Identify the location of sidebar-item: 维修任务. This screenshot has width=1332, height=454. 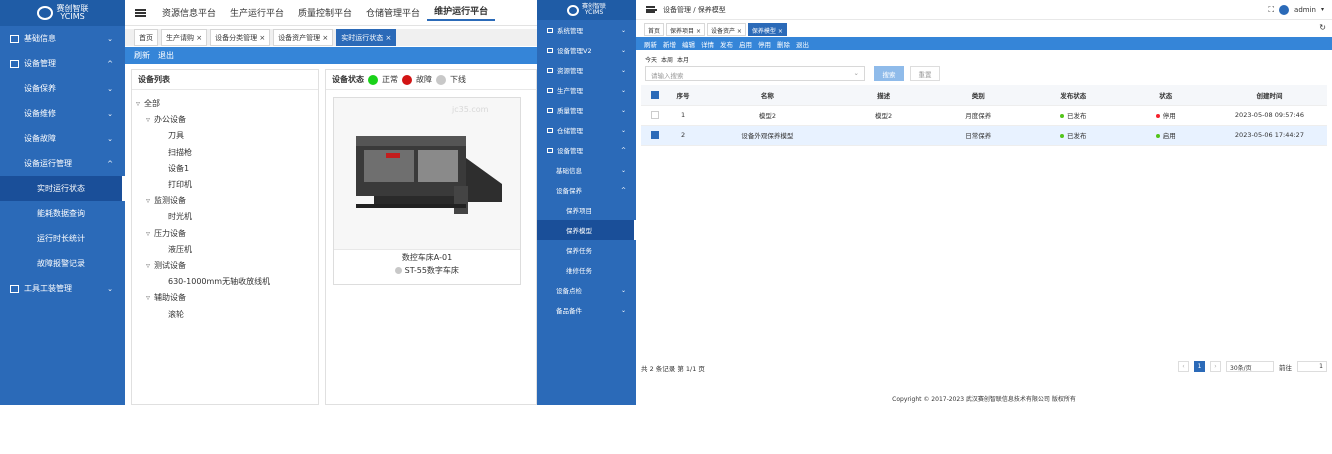
(586, 270).